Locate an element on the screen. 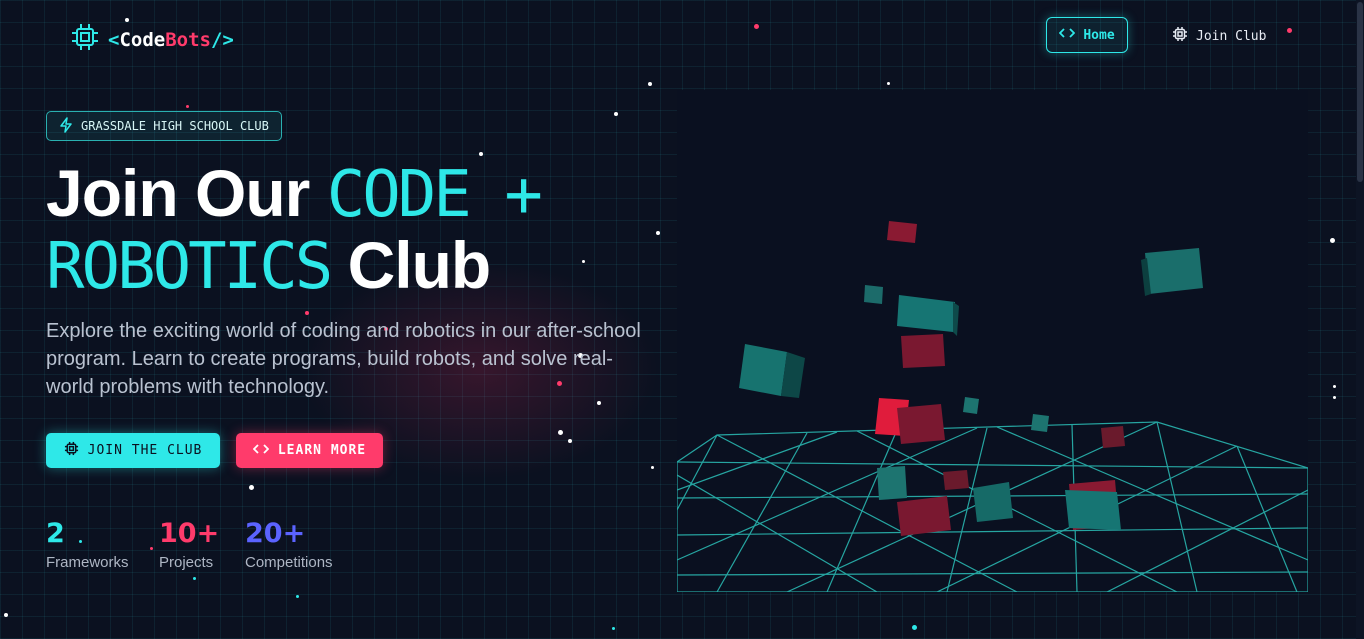 The image size is (1364, 639). stat-frameworks: 2 Frameworks is located at coordinates (87, 544).